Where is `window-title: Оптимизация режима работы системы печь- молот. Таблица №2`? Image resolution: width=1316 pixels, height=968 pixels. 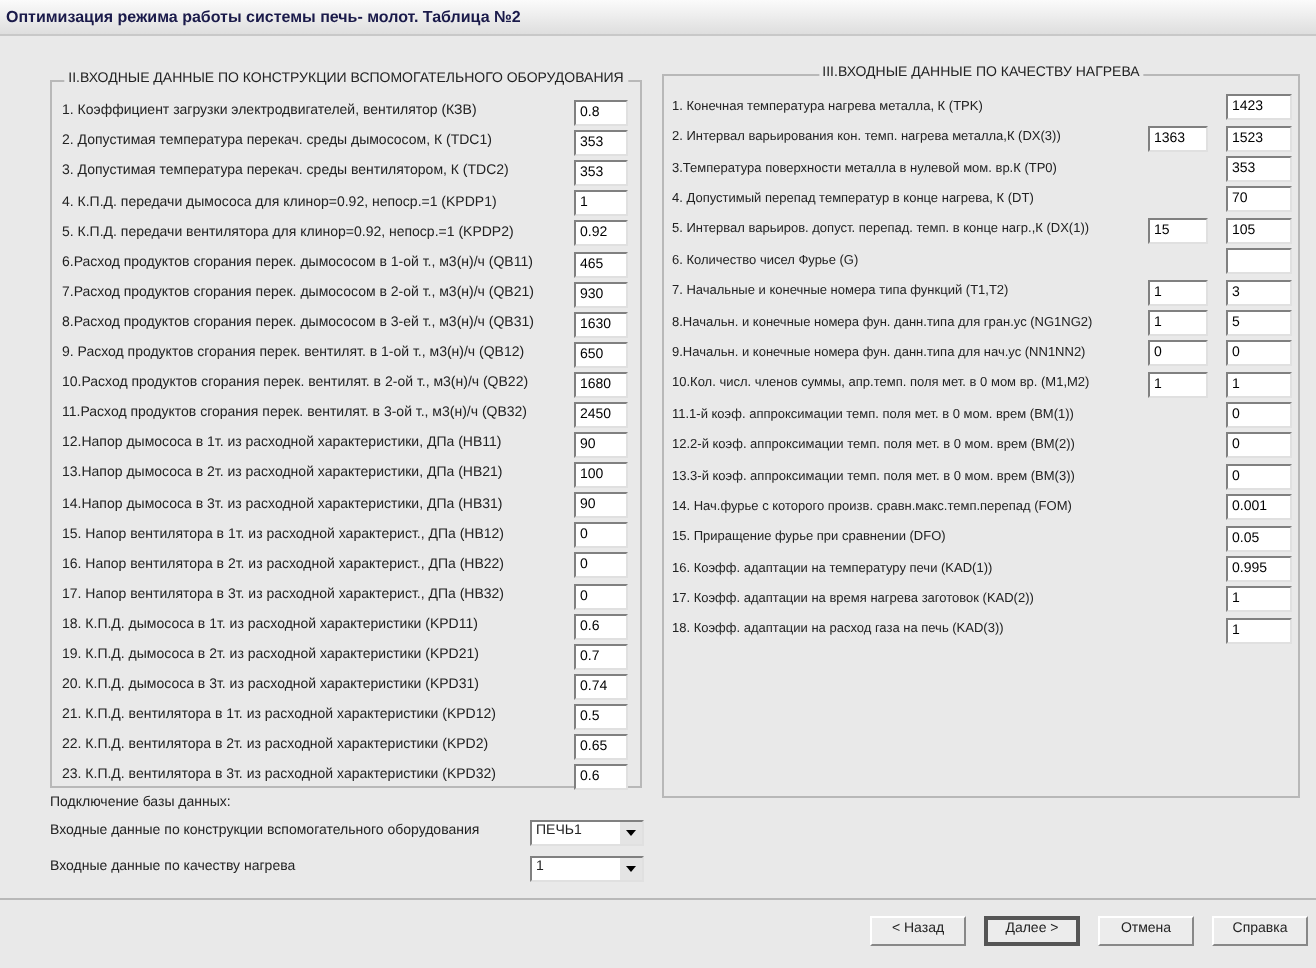
window-title: Оптимизация режима работы системы печь- молот. Таблица №2 is located at coordinates (263, 17).